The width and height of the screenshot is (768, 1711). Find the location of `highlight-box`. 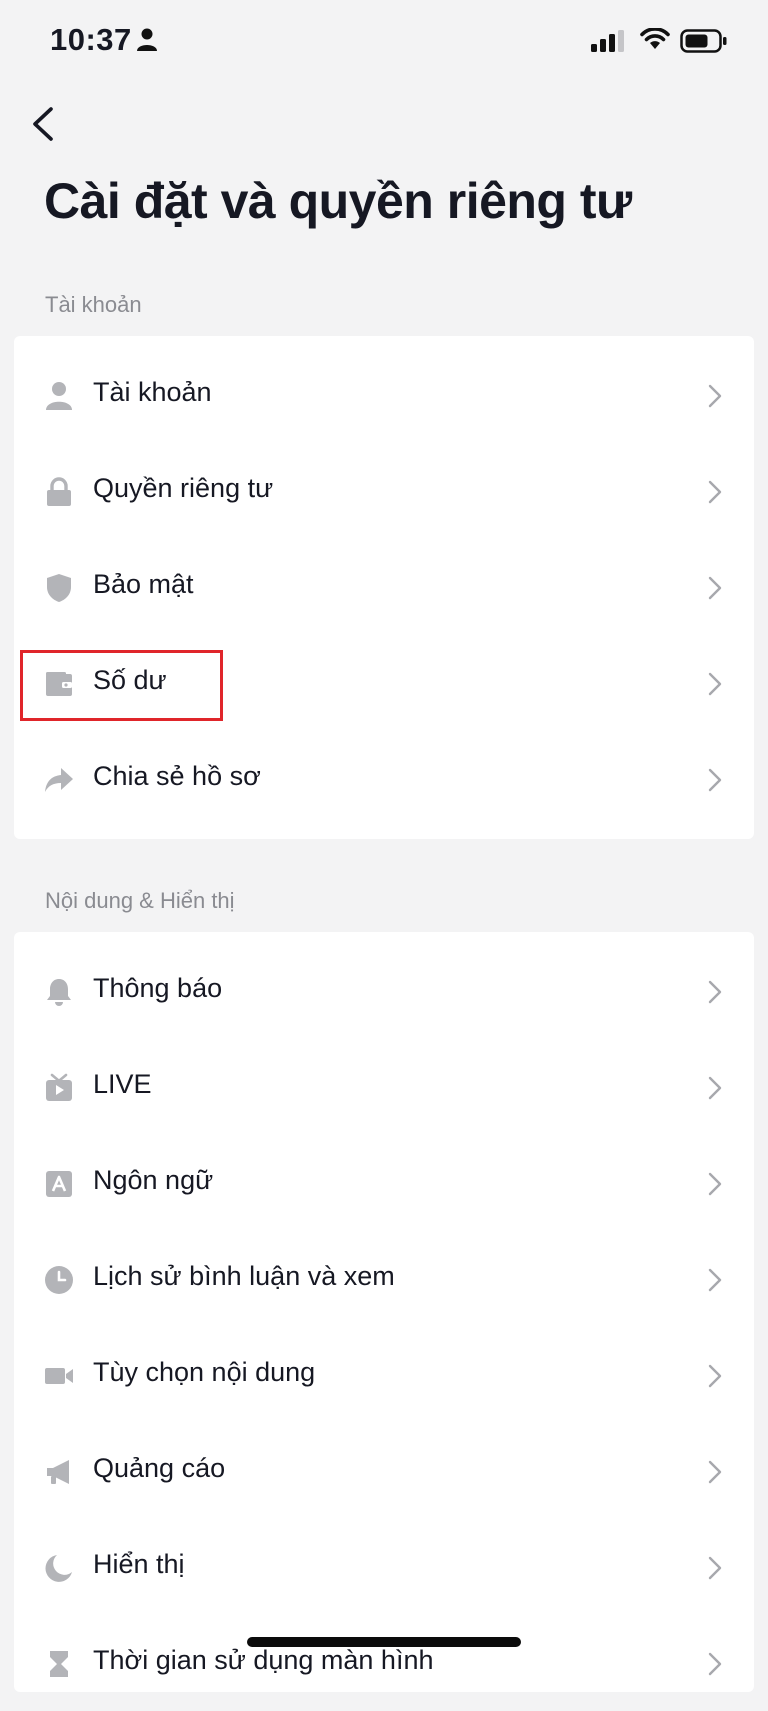

highlight-box is located at coordinates (121, 685).